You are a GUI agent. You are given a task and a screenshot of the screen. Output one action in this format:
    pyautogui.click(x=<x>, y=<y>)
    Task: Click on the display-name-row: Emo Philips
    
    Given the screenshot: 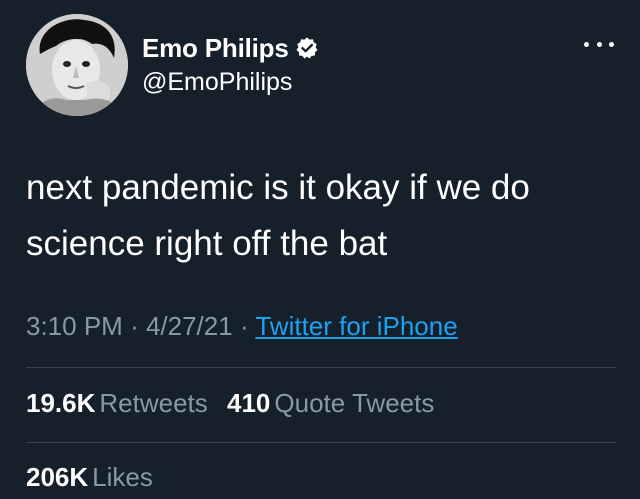 What is the action you would take?
    pyautogui.click(x=230, y=48)
    